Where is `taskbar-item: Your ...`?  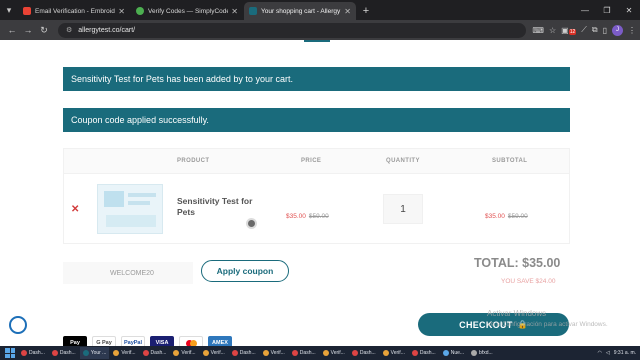
taskbar-item: Your ... is located at coordinates (94, 353).